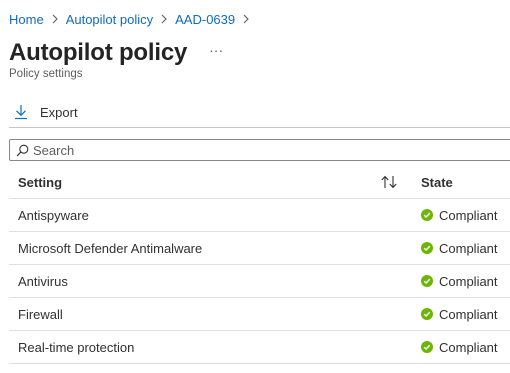 Image resolution: width=510 pixels, height=373 pixels. What do you see at coordinates (109, 19) in the screenshot?
I see `breadcrumb-autopilot-policy: Autopilot policy` at bounding box center [109, 19].